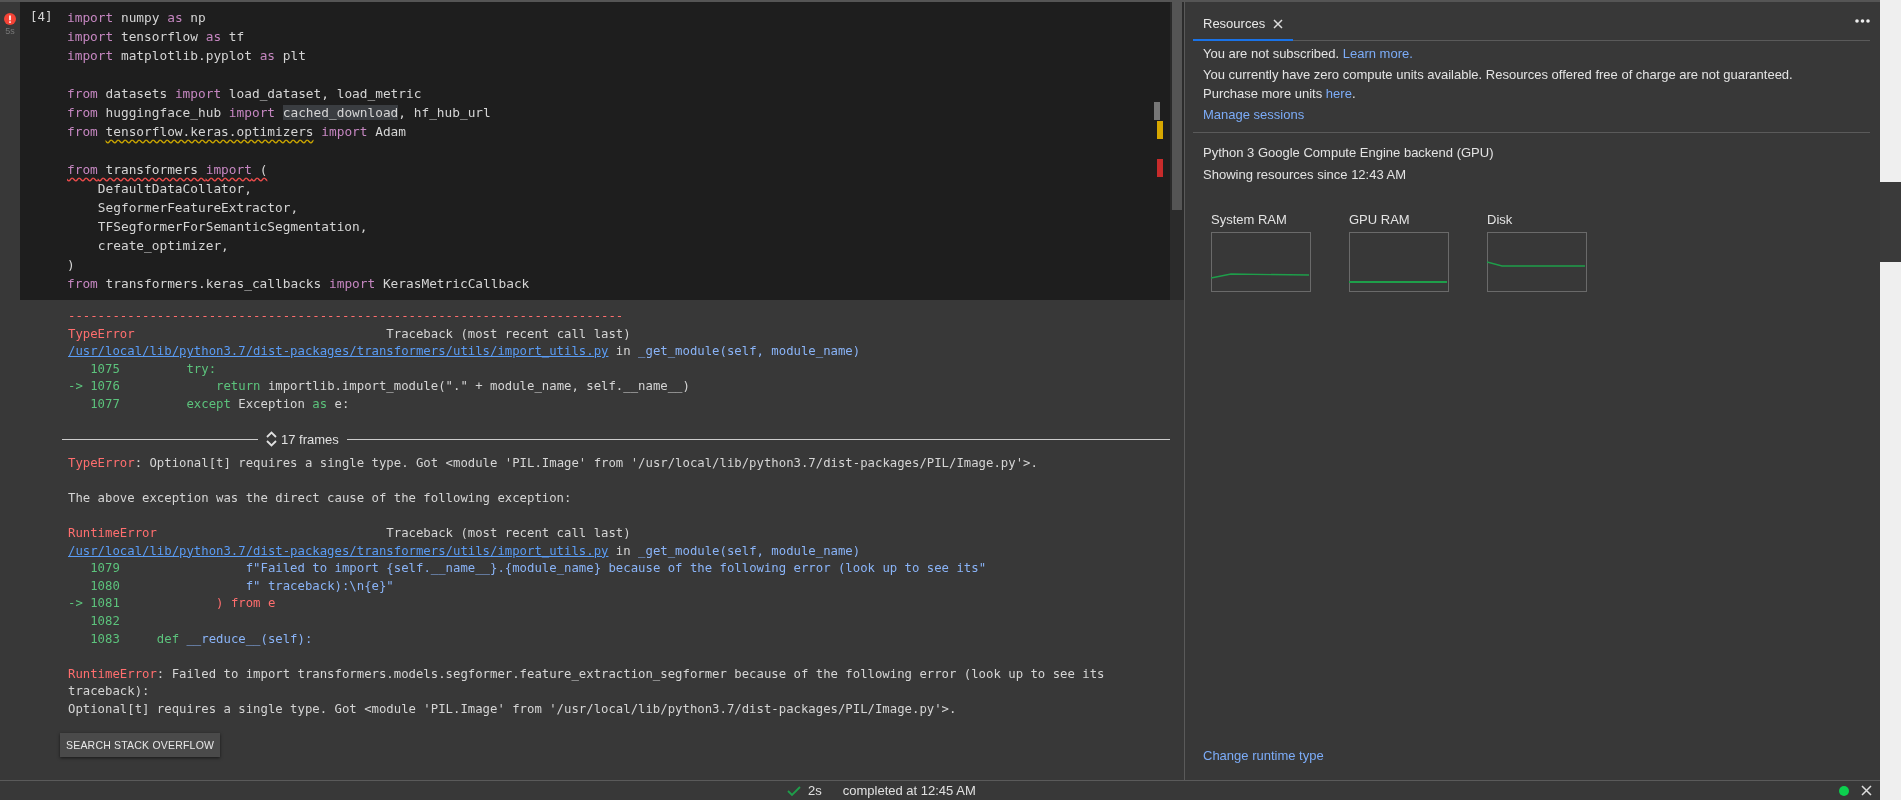 The image size is (1901, 800). Describe the element at coordinates (350, 334) in the screenshot. I see `output-line: TypeError Traceback (most recent call last)` at that location.